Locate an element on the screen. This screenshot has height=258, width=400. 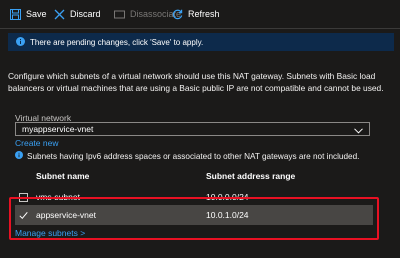
virtual-network-value: myappservice-vnet is located at coordinates (58, 129).